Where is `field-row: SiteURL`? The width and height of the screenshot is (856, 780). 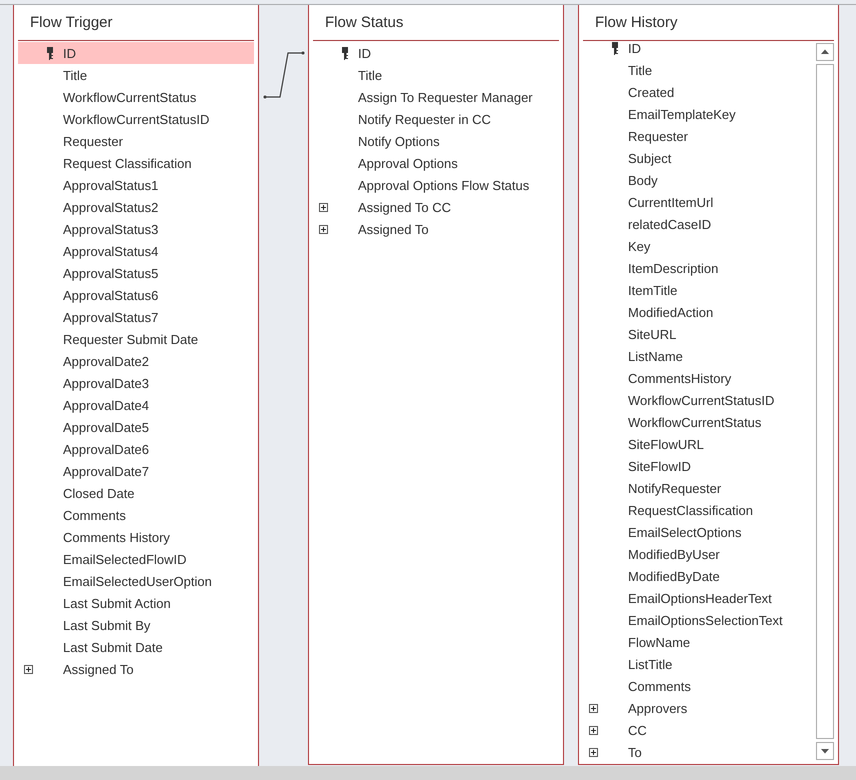
field-row: SiteURL is located at coordinates (699, 334).